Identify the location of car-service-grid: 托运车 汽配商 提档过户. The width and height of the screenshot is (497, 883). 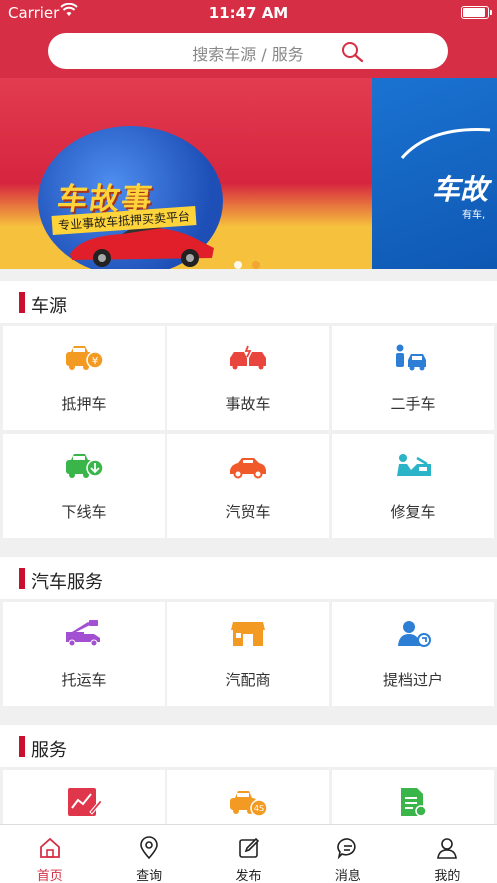
(248, 655).